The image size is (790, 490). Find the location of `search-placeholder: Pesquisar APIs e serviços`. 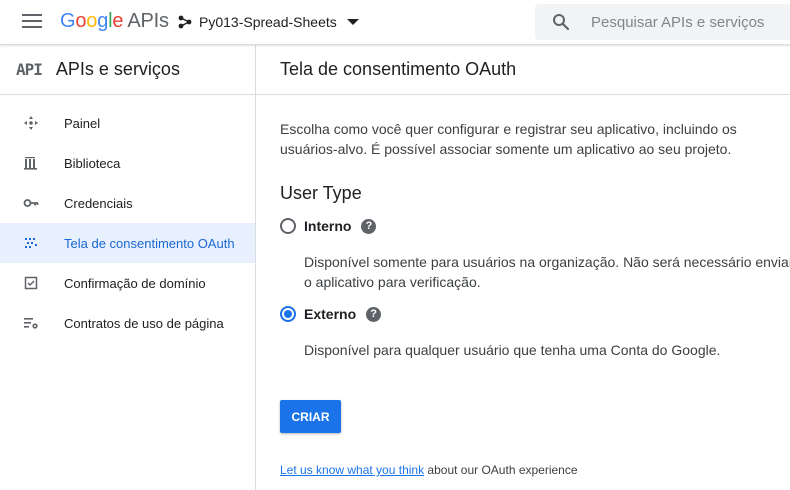

search-placeholder: Pesquisar APIs e serviços is located at coordinates (678, 22).